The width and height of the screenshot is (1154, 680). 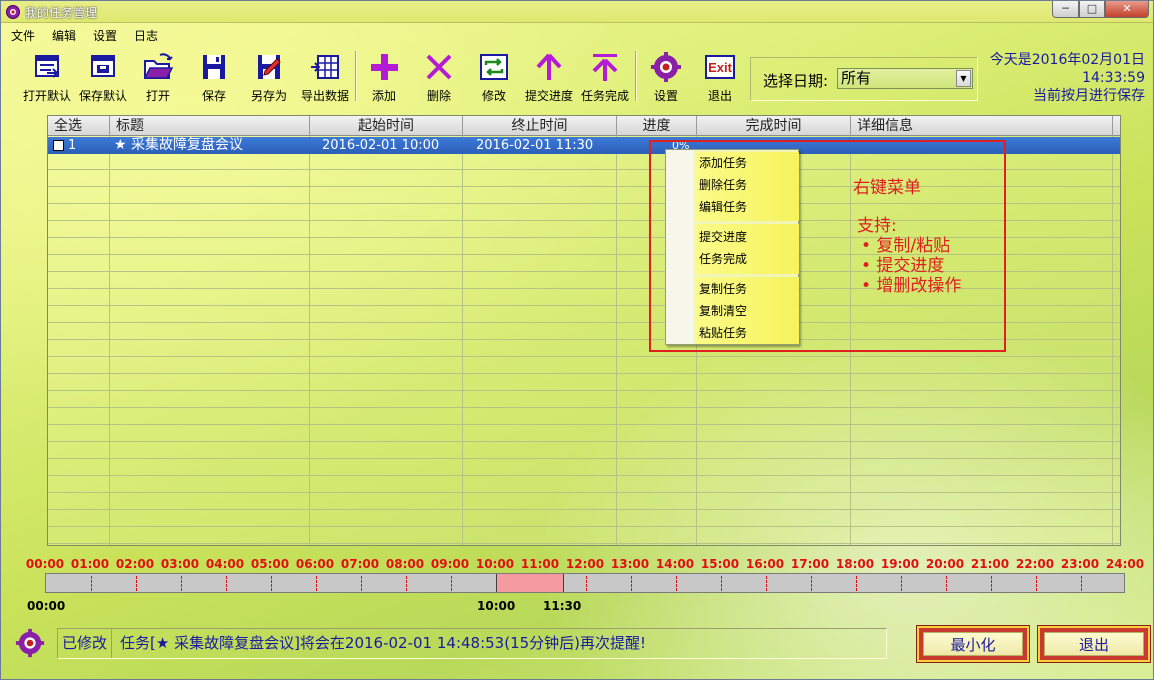 What do you see at coordinates (90, 564) in the screenshot?
I see `timeline-hour-label: 01:00` at bounding box center [90, 564].